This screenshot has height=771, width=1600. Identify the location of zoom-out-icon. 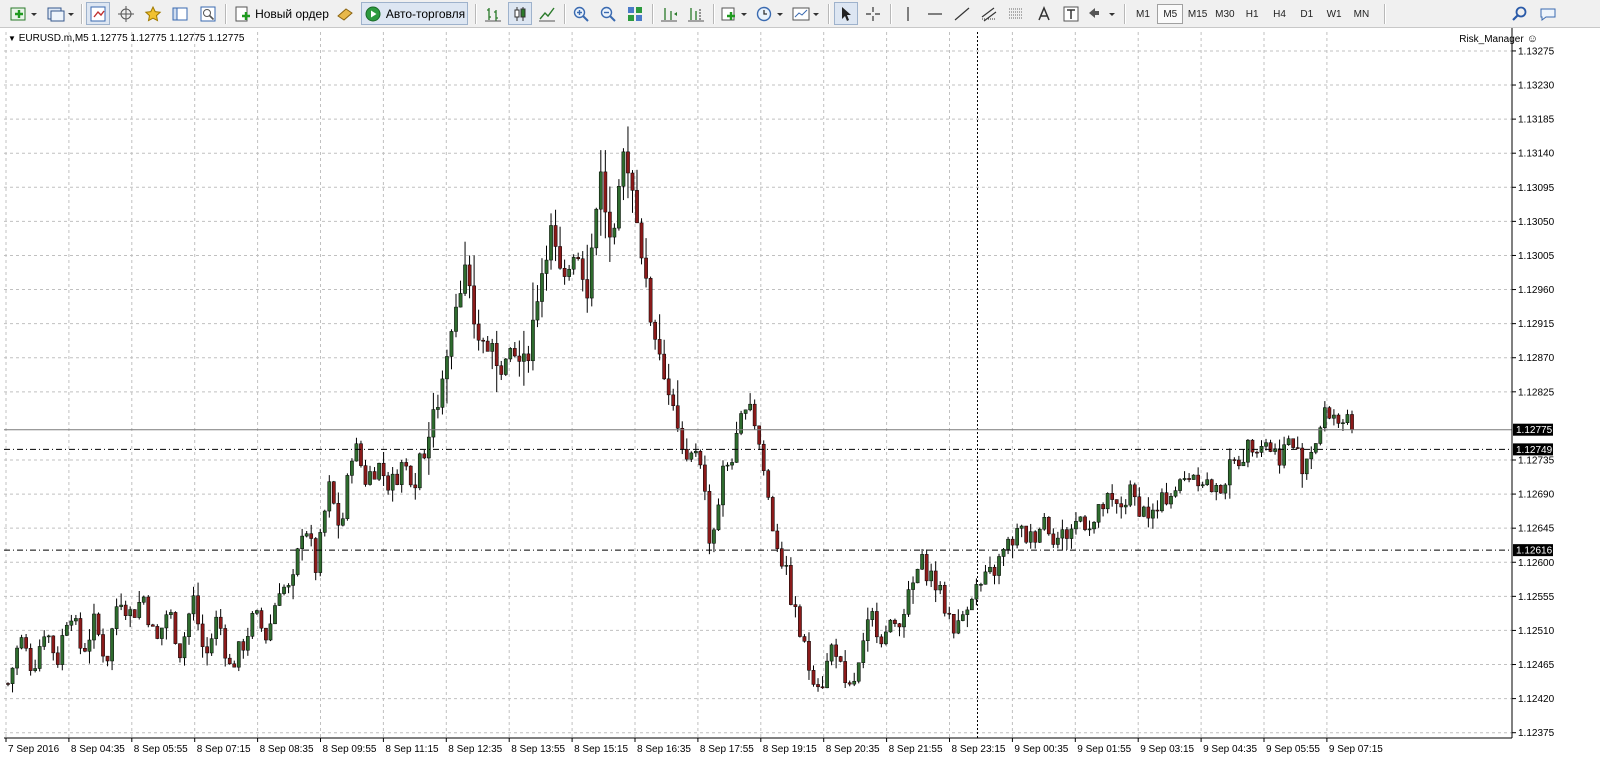
(608, 14).